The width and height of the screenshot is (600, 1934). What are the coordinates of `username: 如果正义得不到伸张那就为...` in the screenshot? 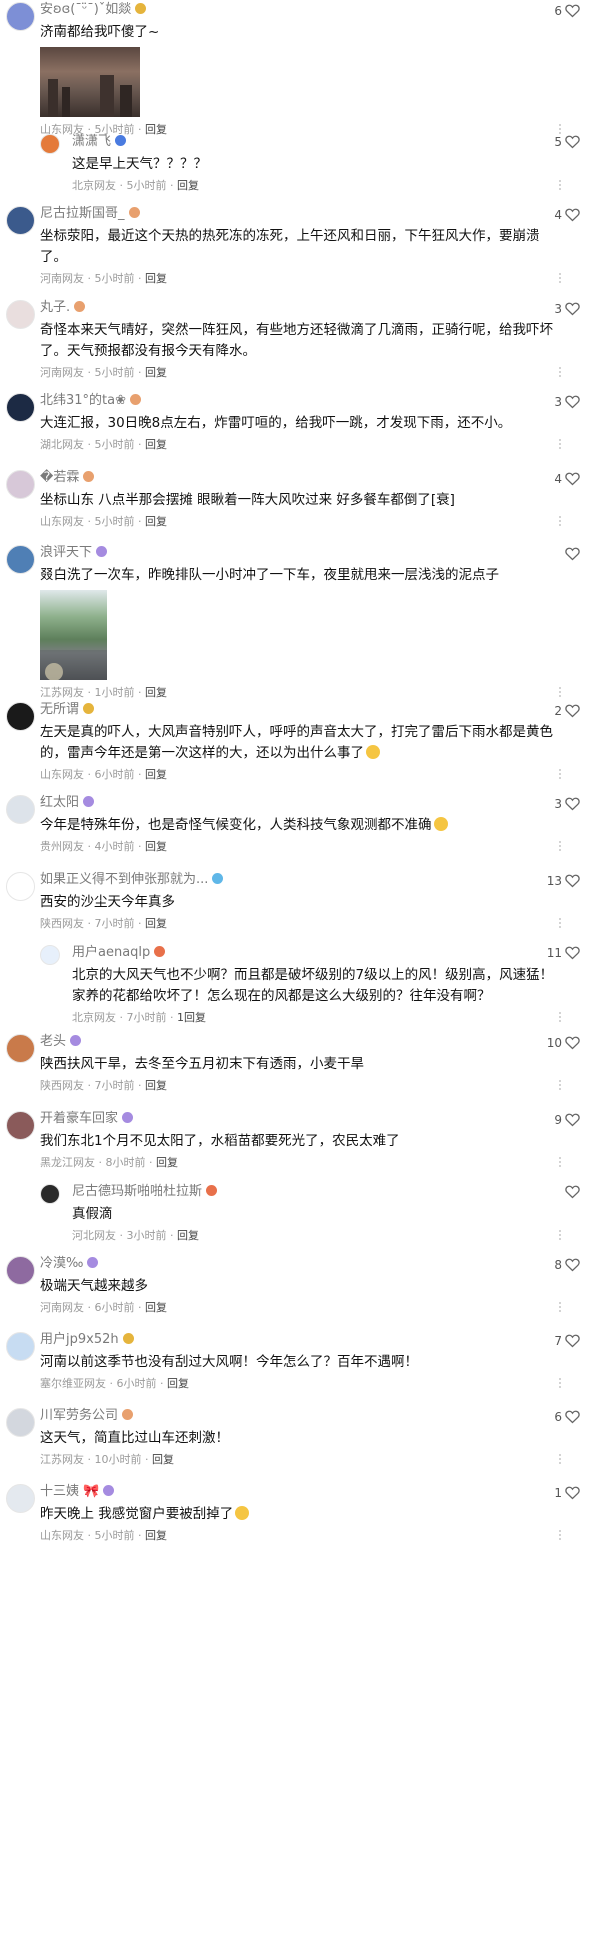 It's located at (132, 880).